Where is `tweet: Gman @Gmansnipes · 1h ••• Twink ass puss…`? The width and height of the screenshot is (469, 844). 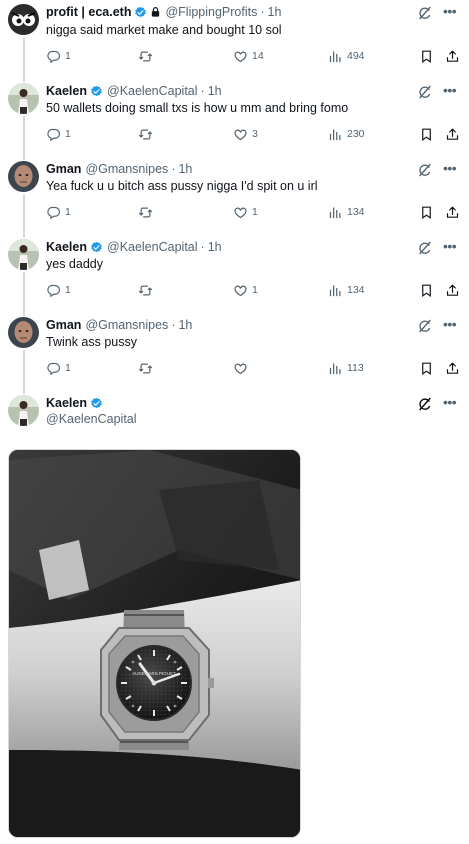 tweet: Gman @Gmansnipes · 1h ••• Twink ass puss… is located at coordinates (234, 350).